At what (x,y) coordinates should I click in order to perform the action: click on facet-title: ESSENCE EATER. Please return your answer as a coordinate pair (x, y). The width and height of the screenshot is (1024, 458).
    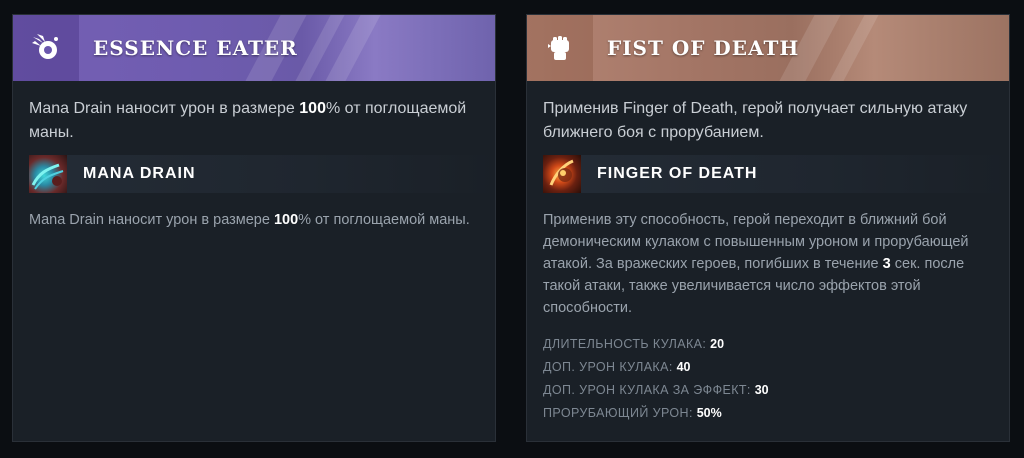
    Looking at the image, I should click on (195, 48).